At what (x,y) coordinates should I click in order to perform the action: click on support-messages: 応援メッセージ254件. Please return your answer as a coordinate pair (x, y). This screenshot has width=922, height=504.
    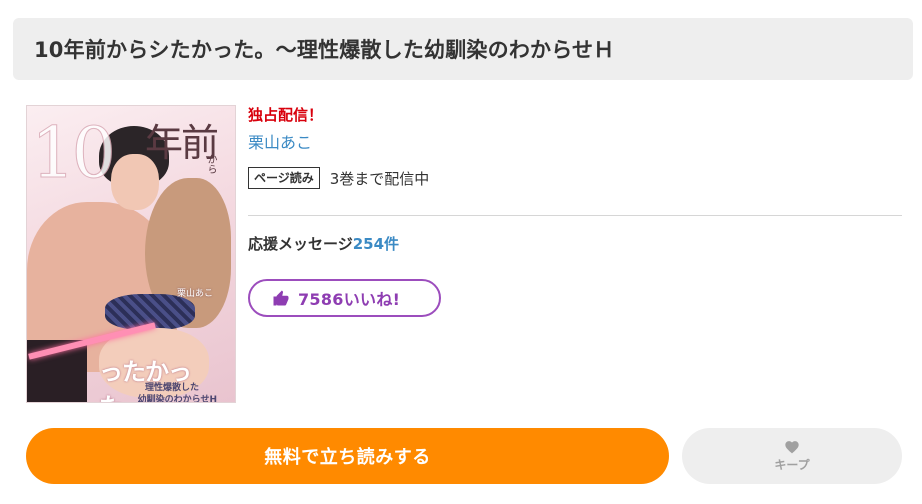
    Looking at the image, I should click on (323, 244).